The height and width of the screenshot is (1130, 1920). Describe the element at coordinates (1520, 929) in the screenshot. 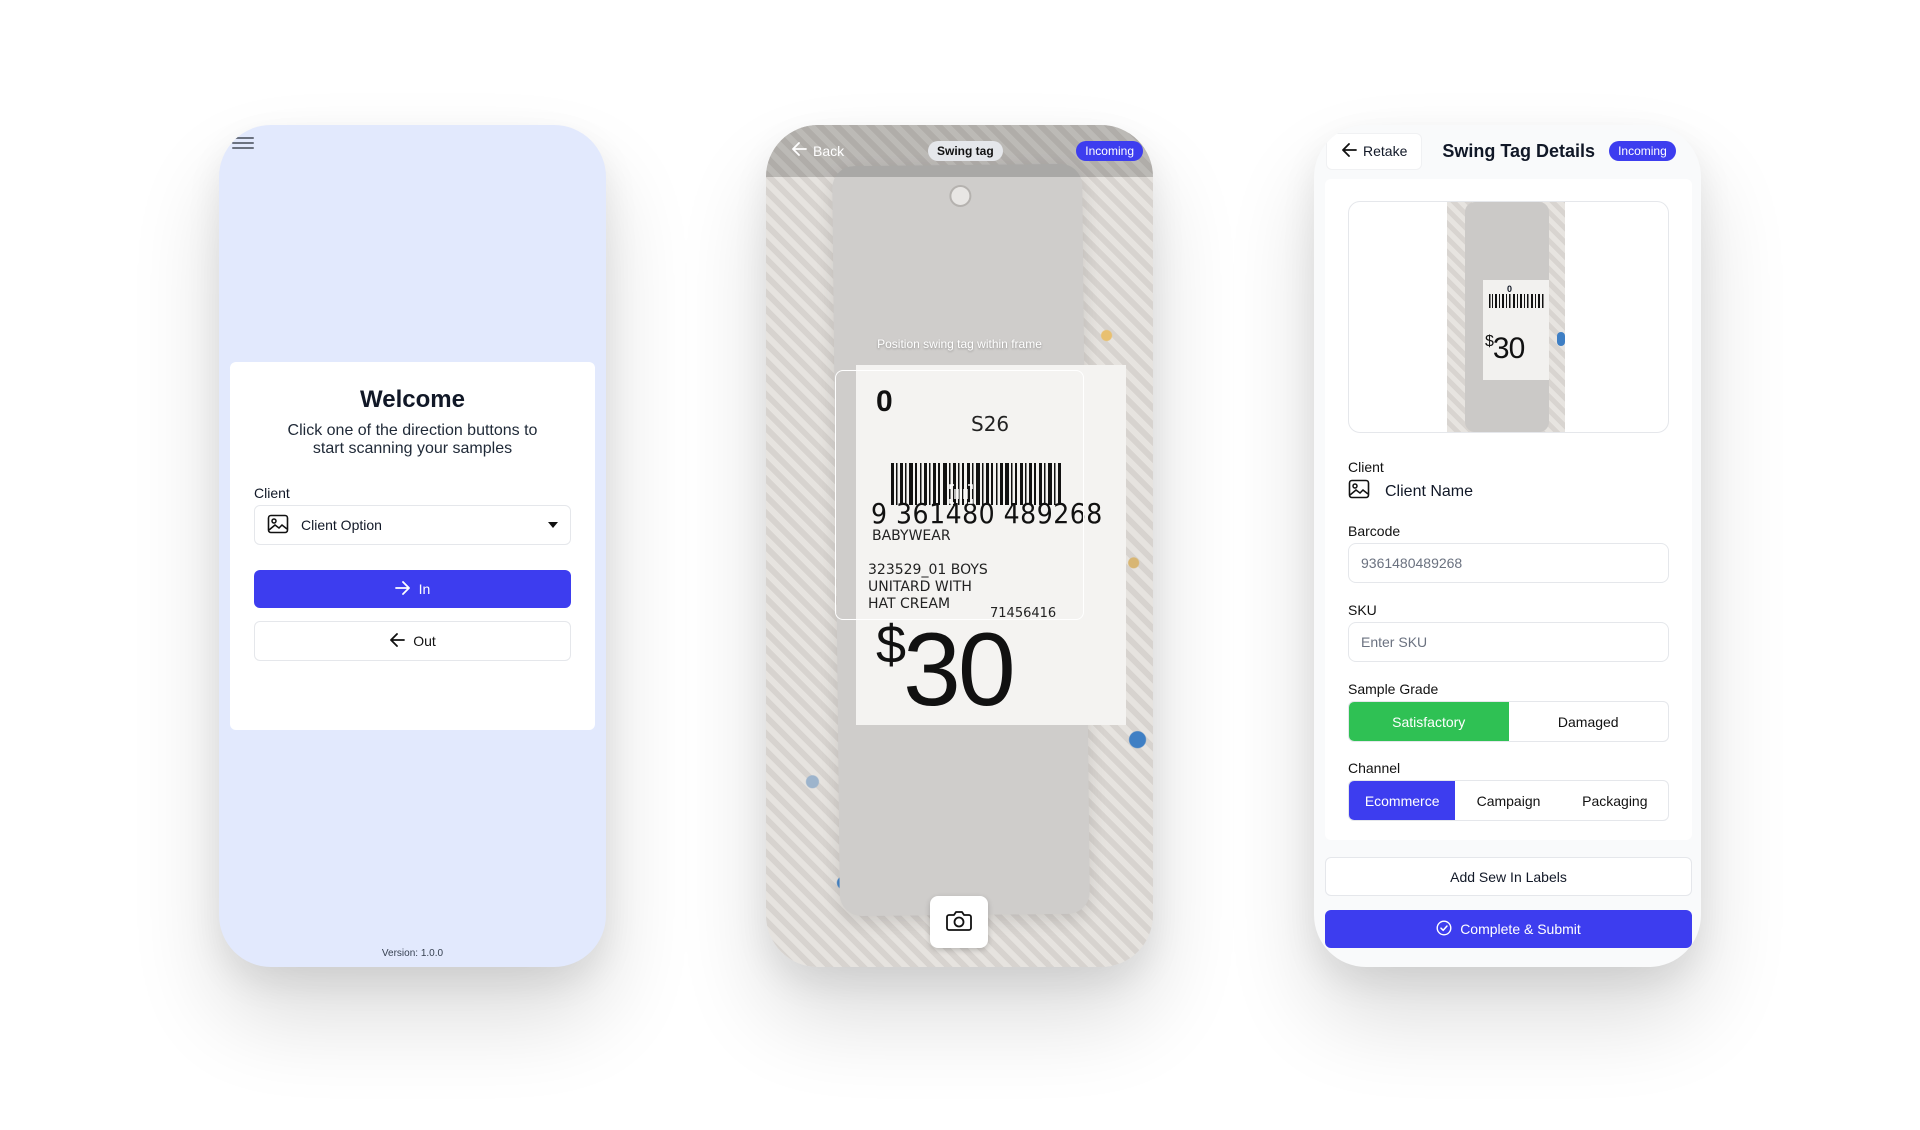

I see `complete-submit-label: Complete & Submit` at that location.